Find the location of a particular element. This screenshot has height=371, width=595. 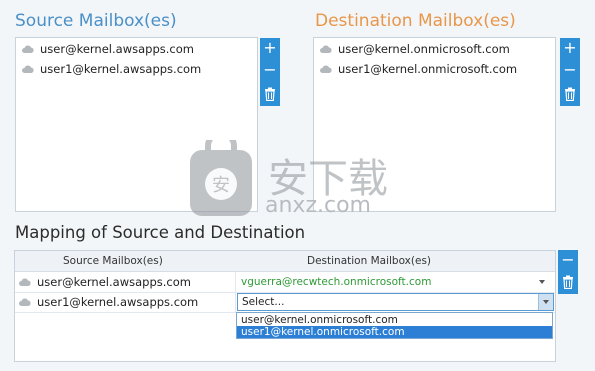

watermark-text: anxz.com is located at coordinates (318, 205).